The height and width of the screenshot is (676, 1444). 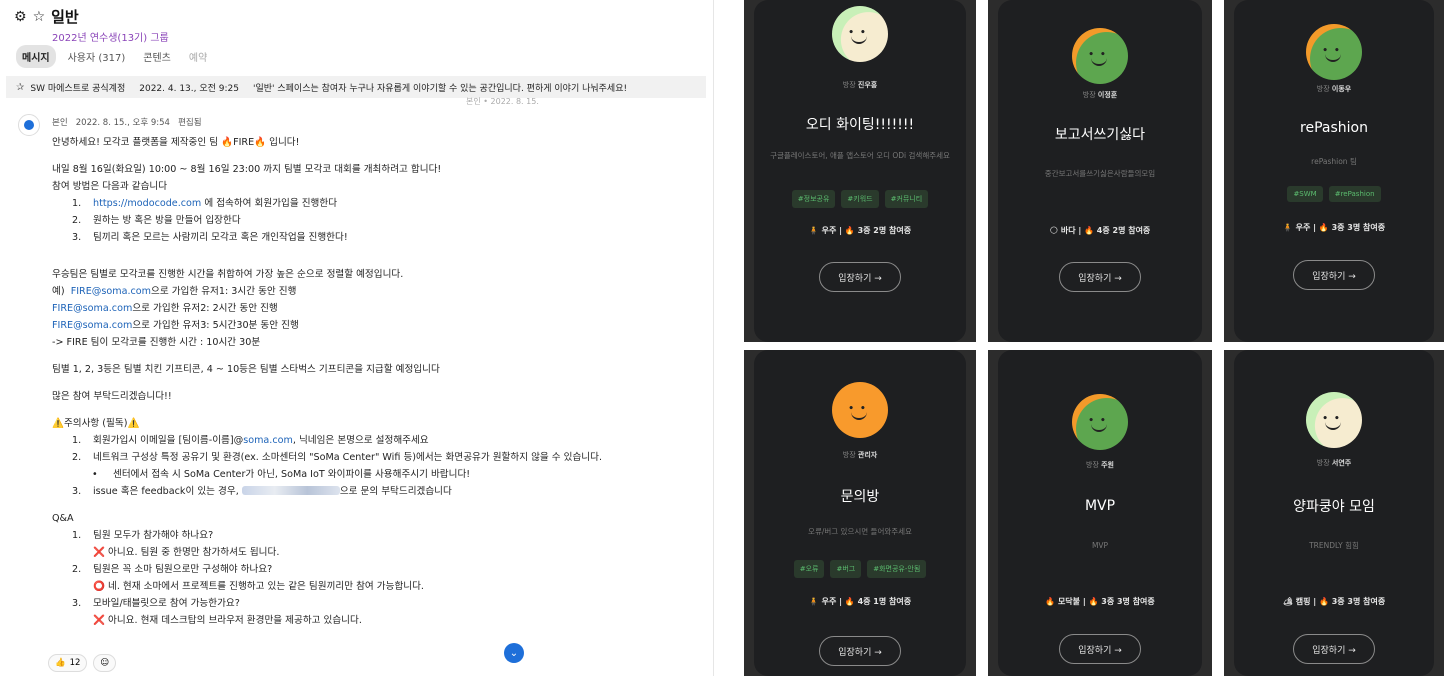 I want to click on room-tag: #화면공유-안됨, so click(x=897, y=569).